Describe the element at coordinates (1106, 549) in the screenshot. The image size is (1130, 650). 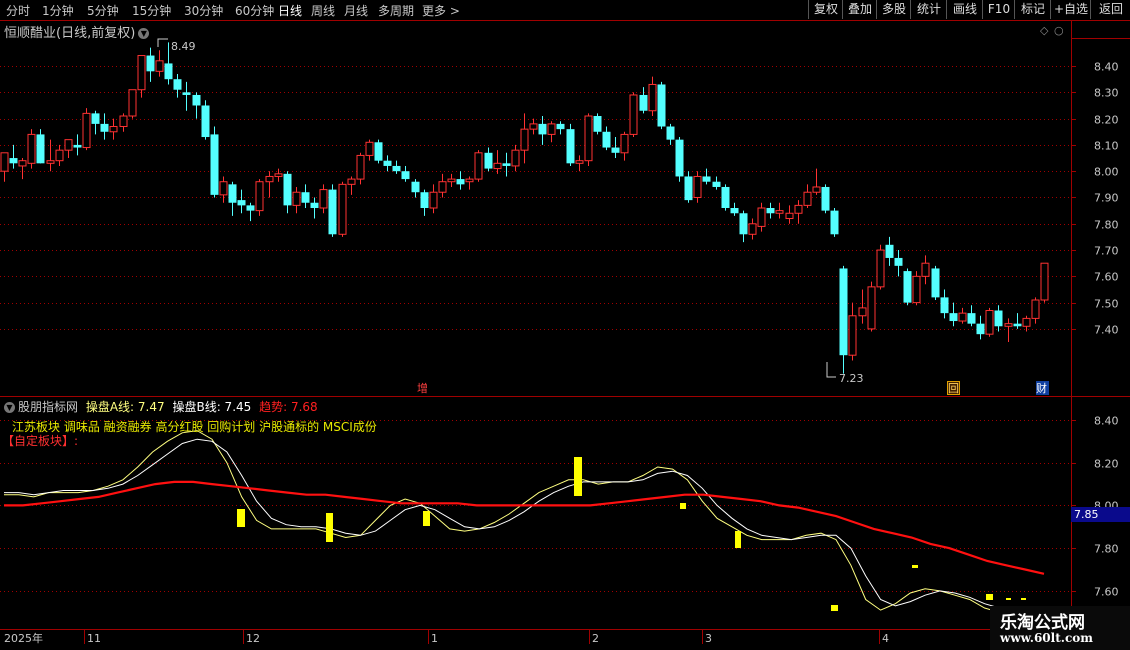
I see `indicator-tick-label: 7.80` at that location.